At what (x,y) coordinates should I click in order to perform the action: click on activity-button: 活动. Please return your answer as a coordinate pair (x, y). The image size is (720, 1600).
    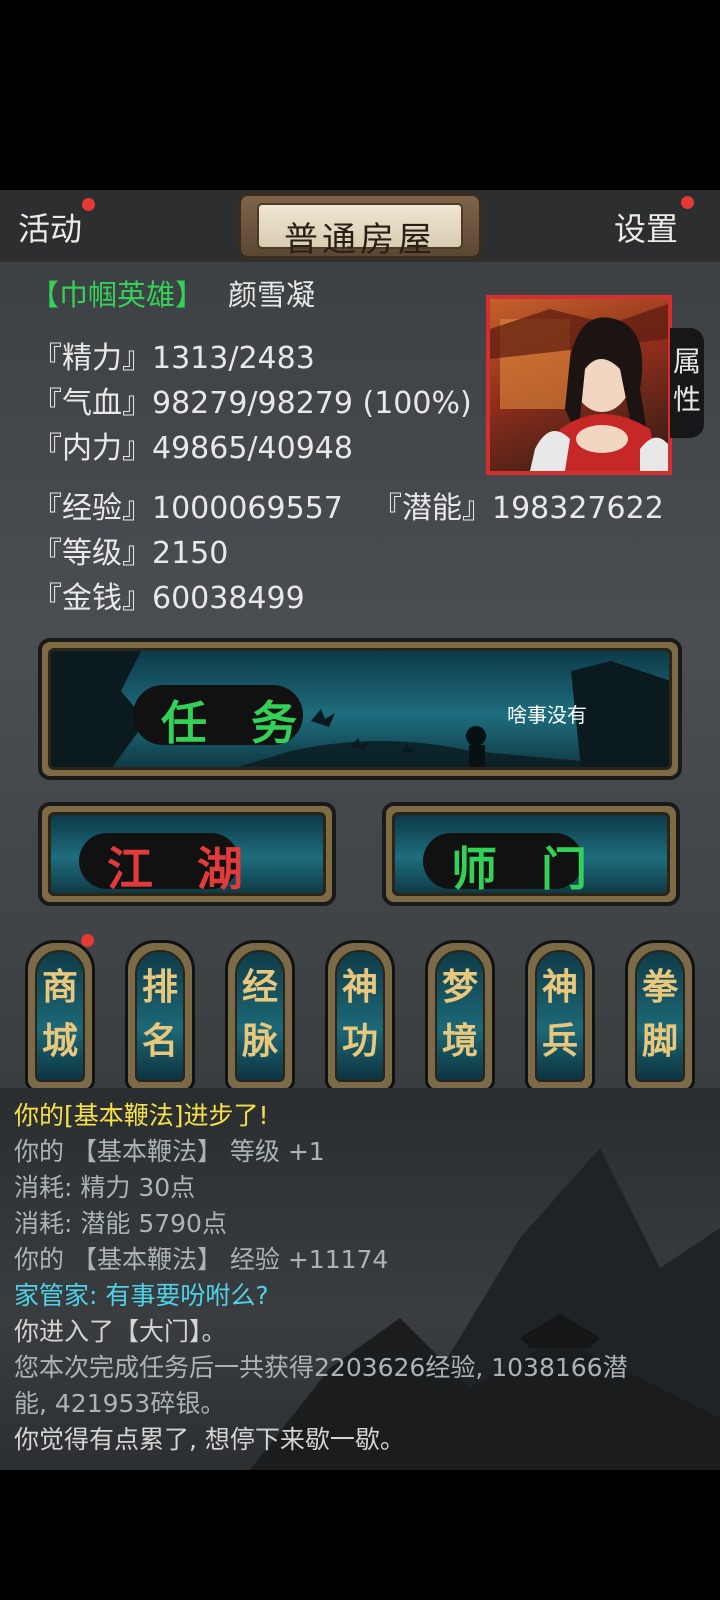
    Looking at the image, I should click on (50, 227).